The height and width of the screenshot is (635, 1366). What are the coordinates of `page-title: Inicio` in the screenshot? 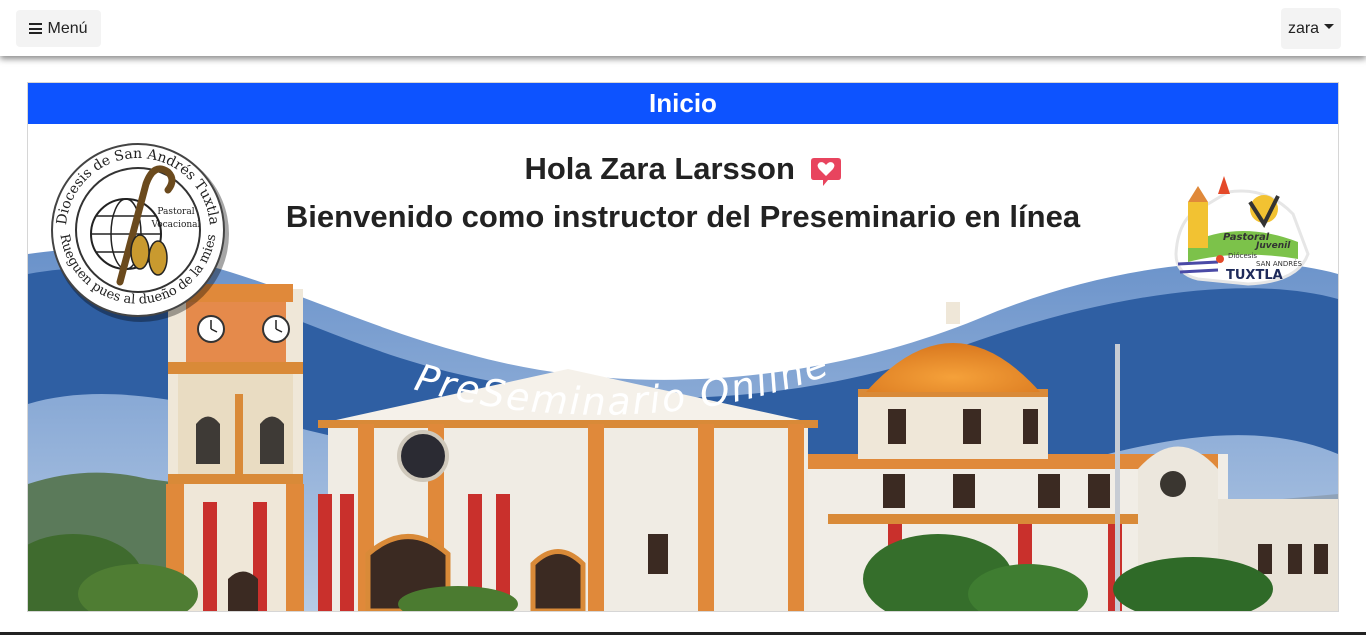 It's located at (683, 103).